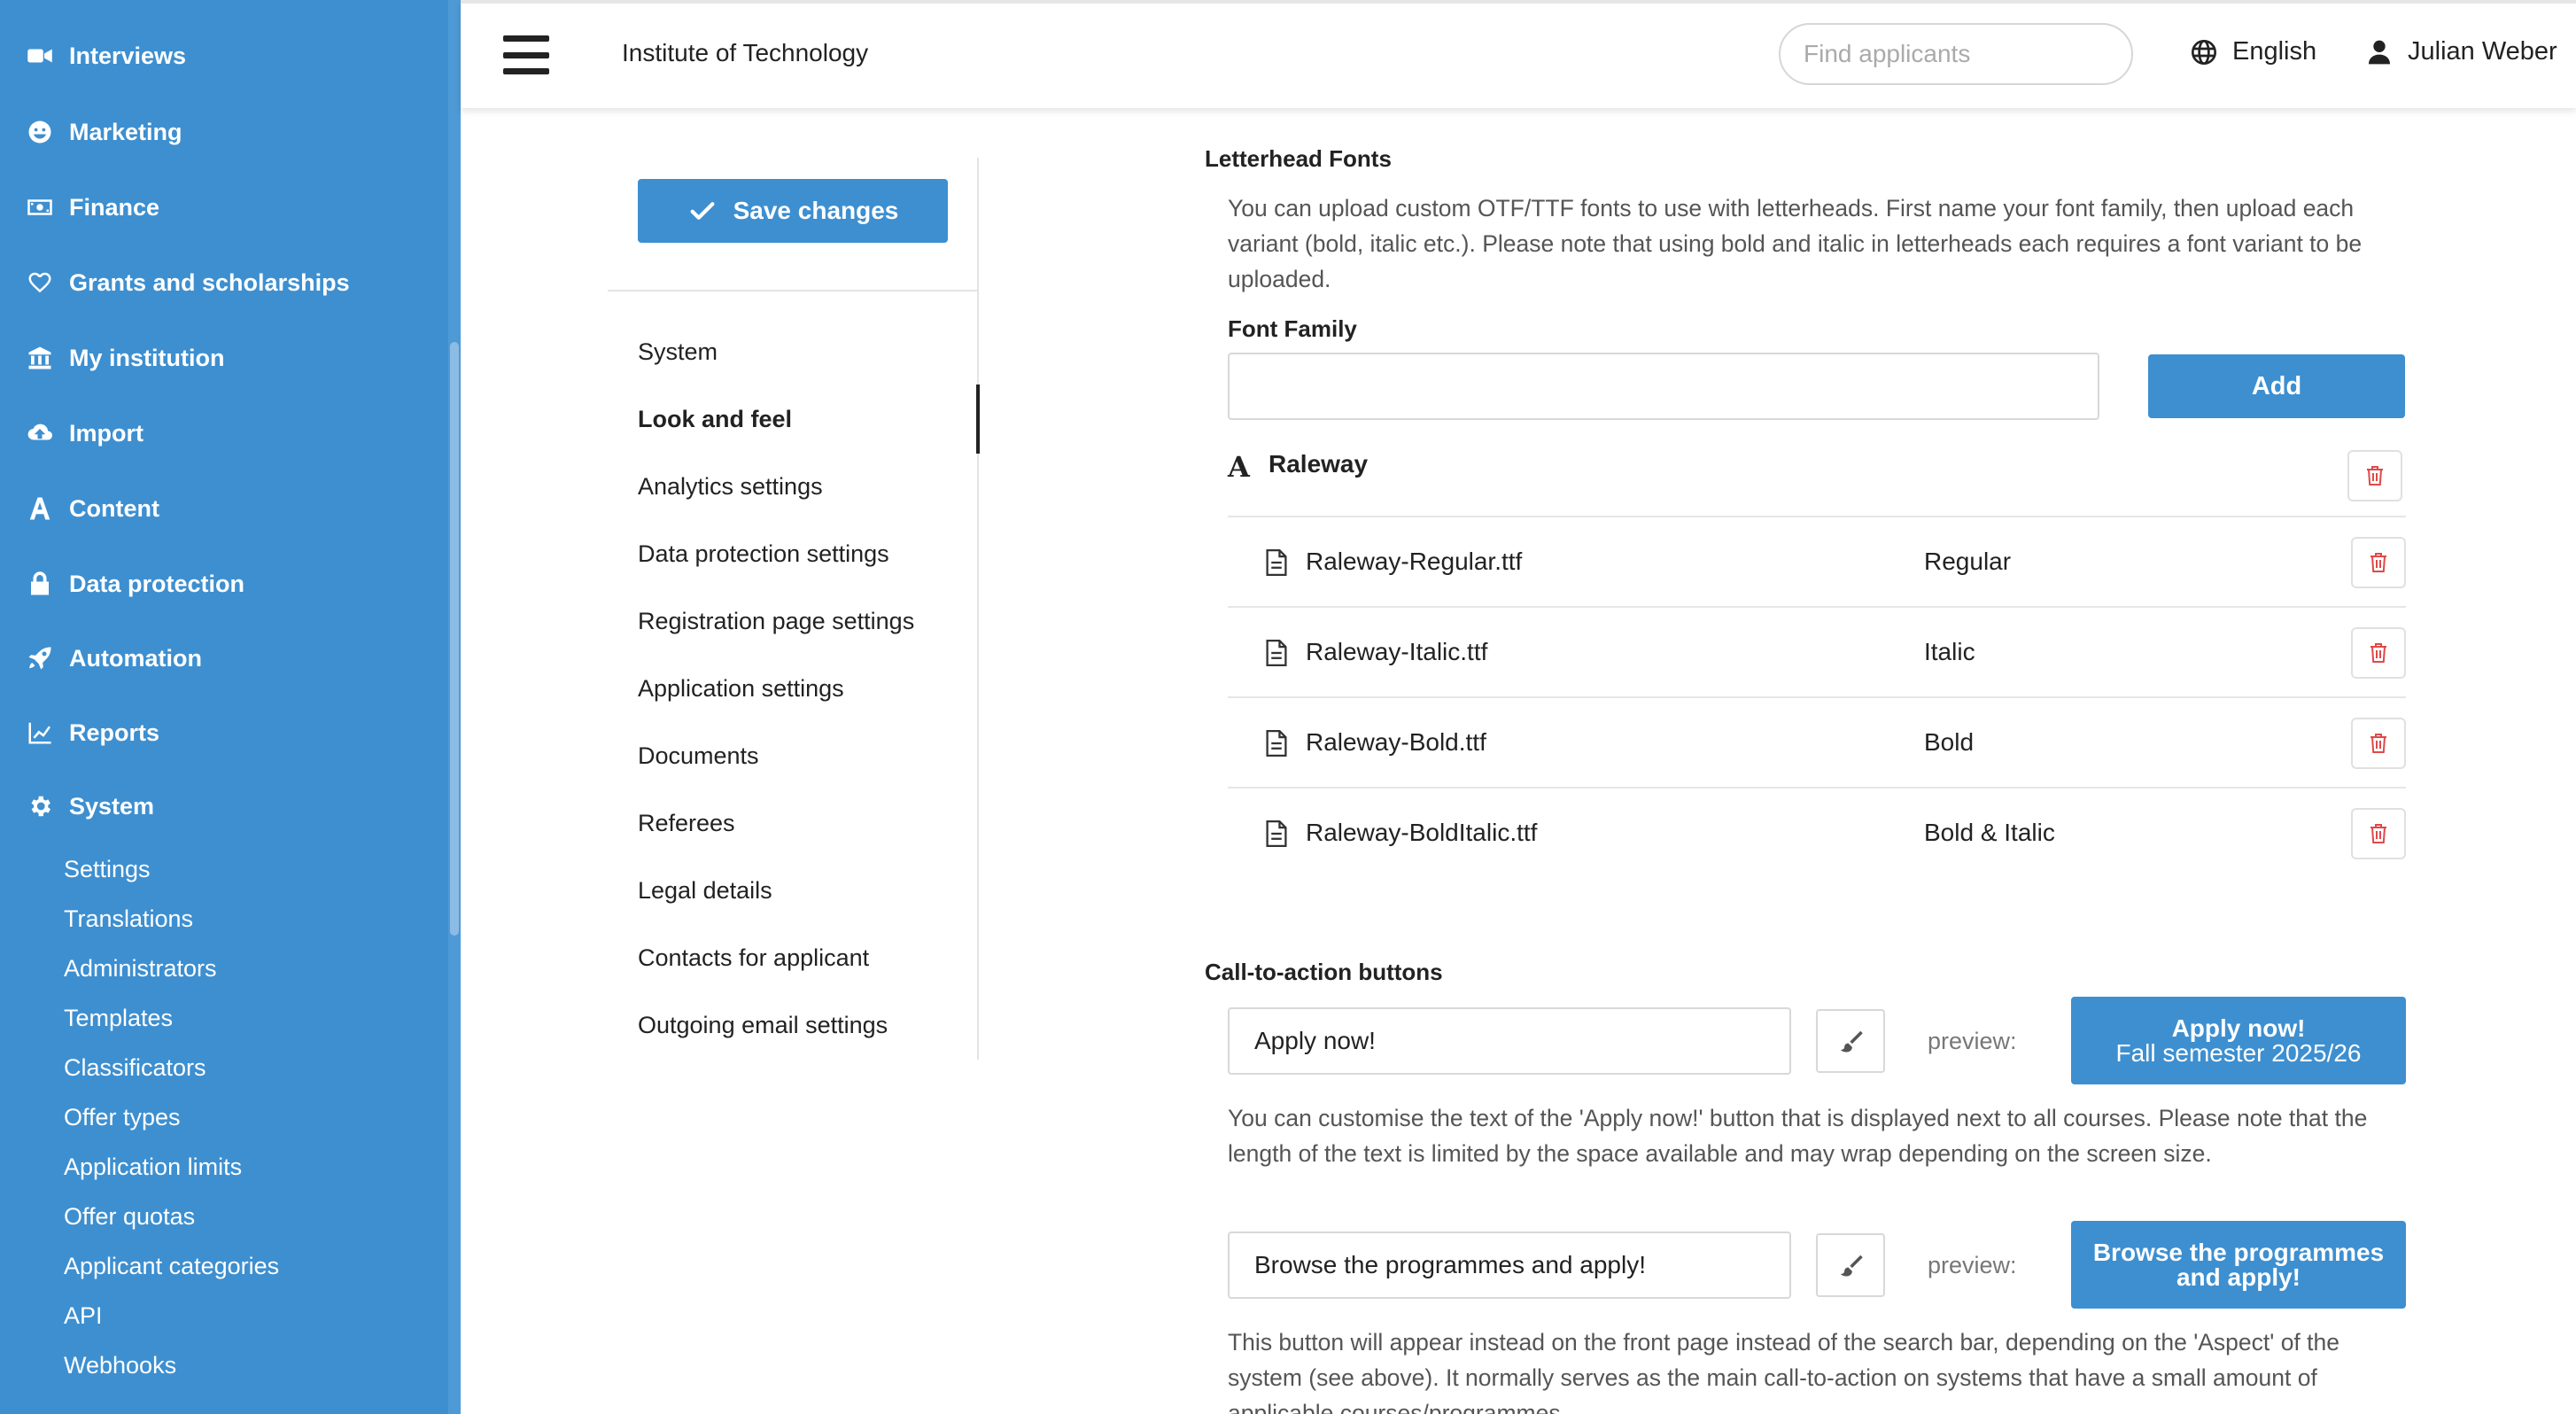 Image resolution: width=2576 pixels, height=1414 pixels. I want to click on menu-item-registration-page-settings: Registration page settings, so click(776, 621).